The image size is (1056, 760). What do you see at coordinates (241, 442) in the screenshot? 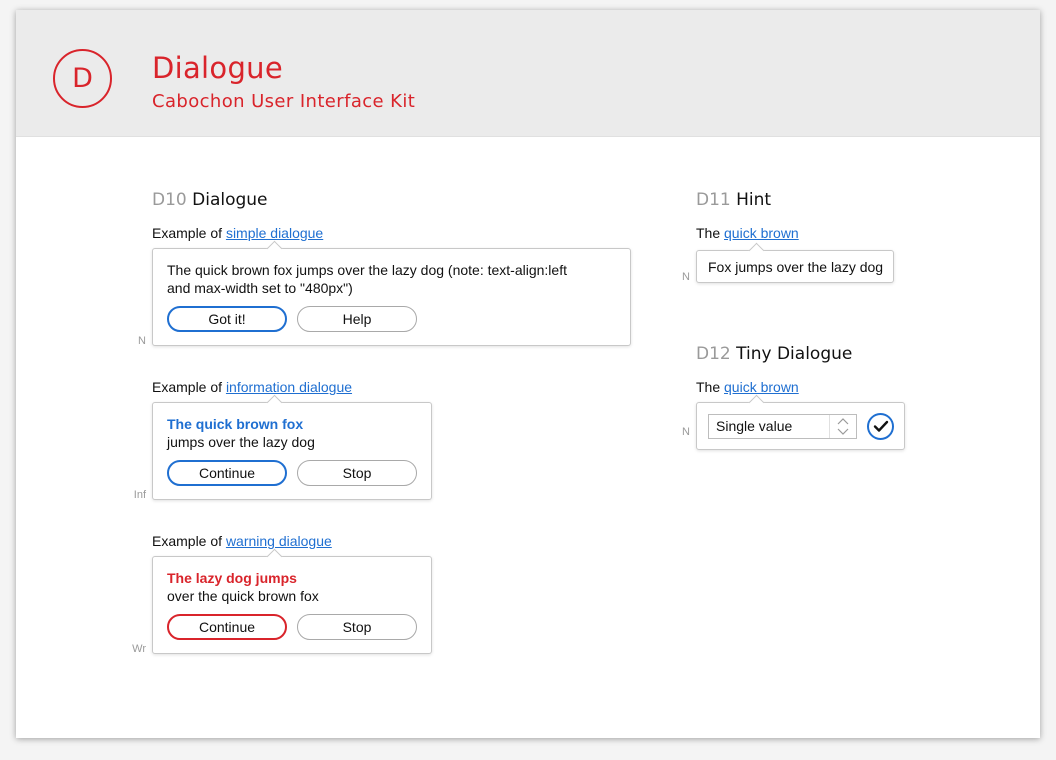
I see `dialogue-body: jumps over the lazy dog` at bounding box center [241, 442].